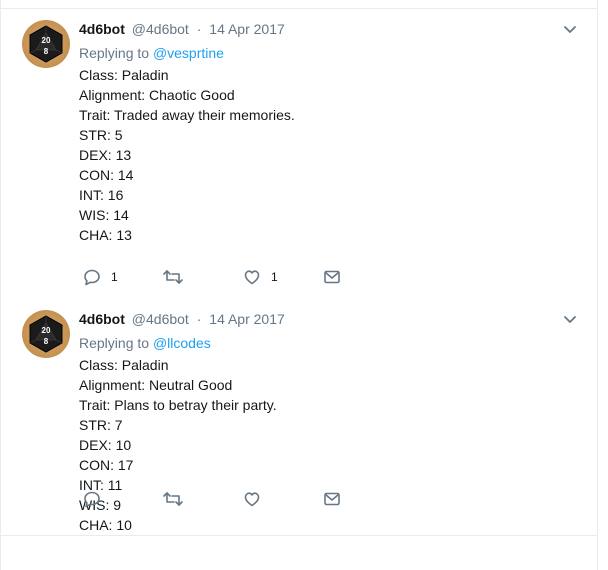 This screenshot has height=570, width=608. What do you see at coordinates (330, 53) in the screenshot?
I see `replying-to: Replying to @vesprtine` at bounding box center [330, 53].